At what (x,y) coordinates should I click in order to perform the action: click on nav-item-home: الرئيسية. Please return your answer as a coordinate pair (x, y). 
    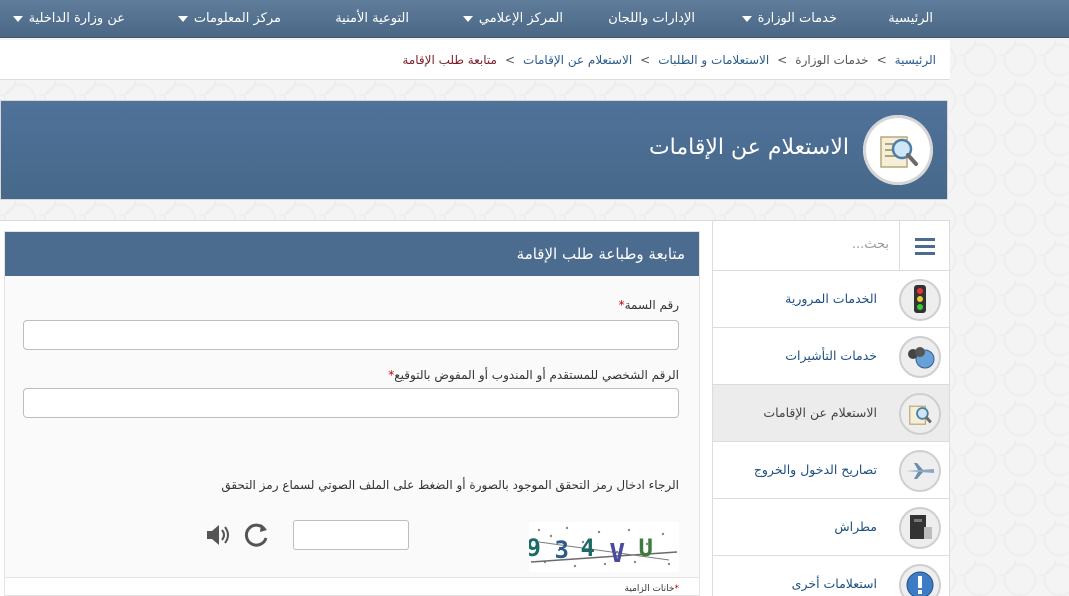
    Looking at the image, I should click on (910, 19).